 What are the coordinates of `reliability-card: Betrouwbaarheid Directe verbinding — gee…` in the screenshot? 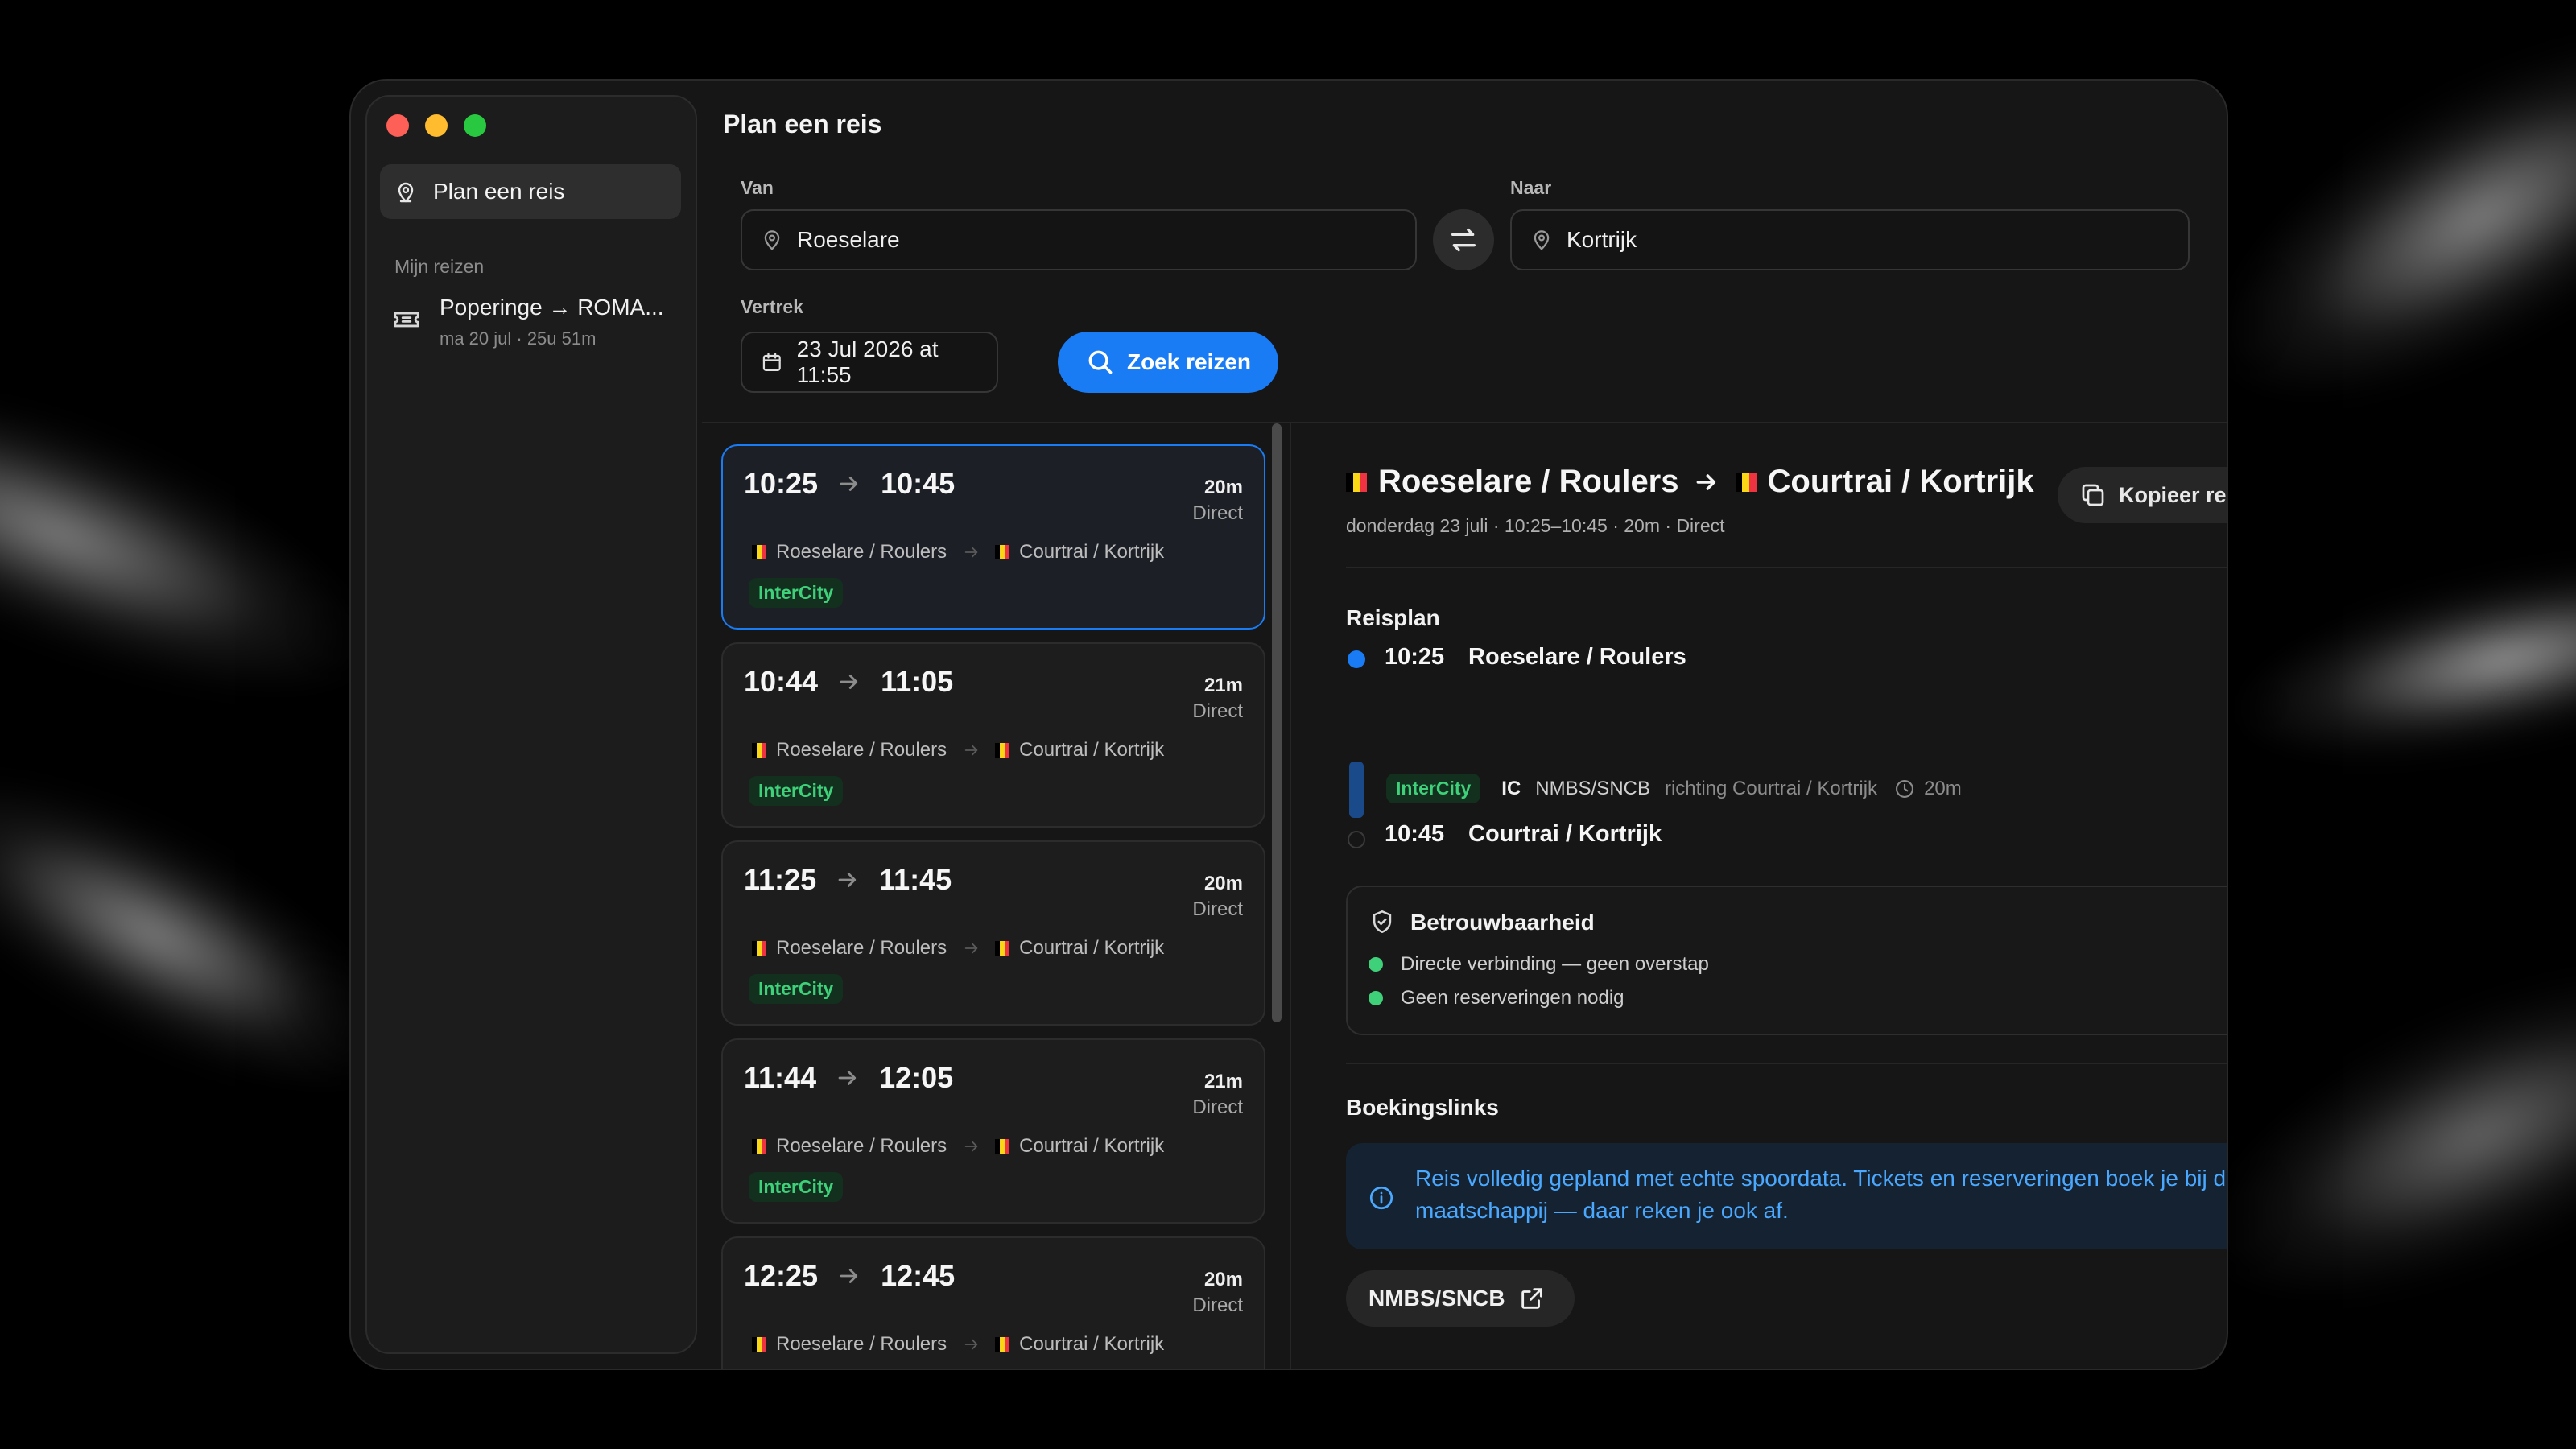 It's located at (1786, 960).